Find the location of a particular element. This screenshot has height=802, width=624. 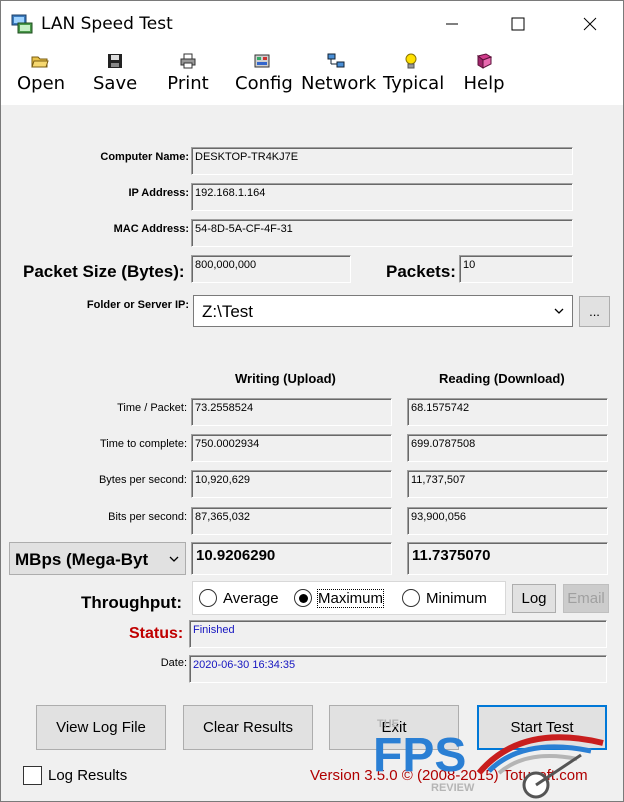

ip-address-label: IP Address: is located at coordinates (158, 193).